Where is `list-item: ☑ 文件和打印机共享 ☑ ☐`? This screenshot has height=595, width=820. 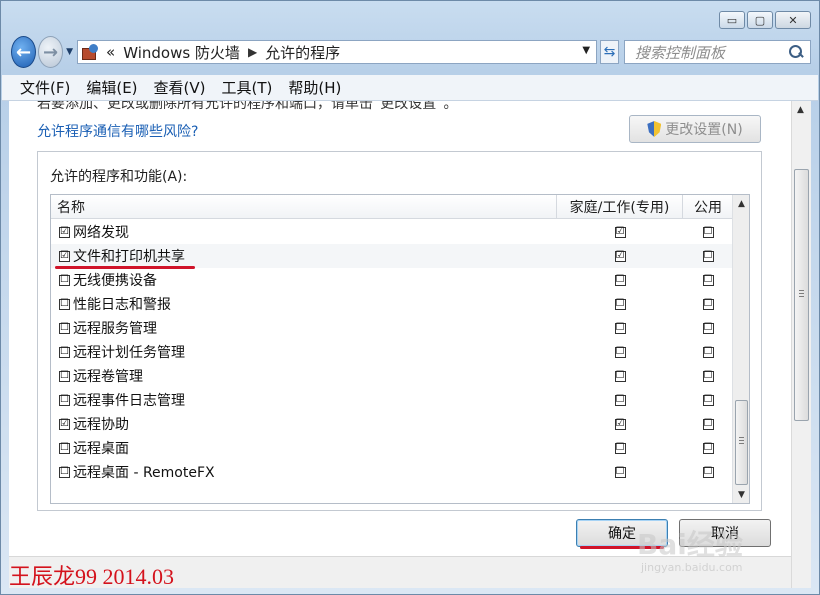 list-item: ☑ 文件和打印机共享 ☑ ☐ is located at coordinates (392, 256).